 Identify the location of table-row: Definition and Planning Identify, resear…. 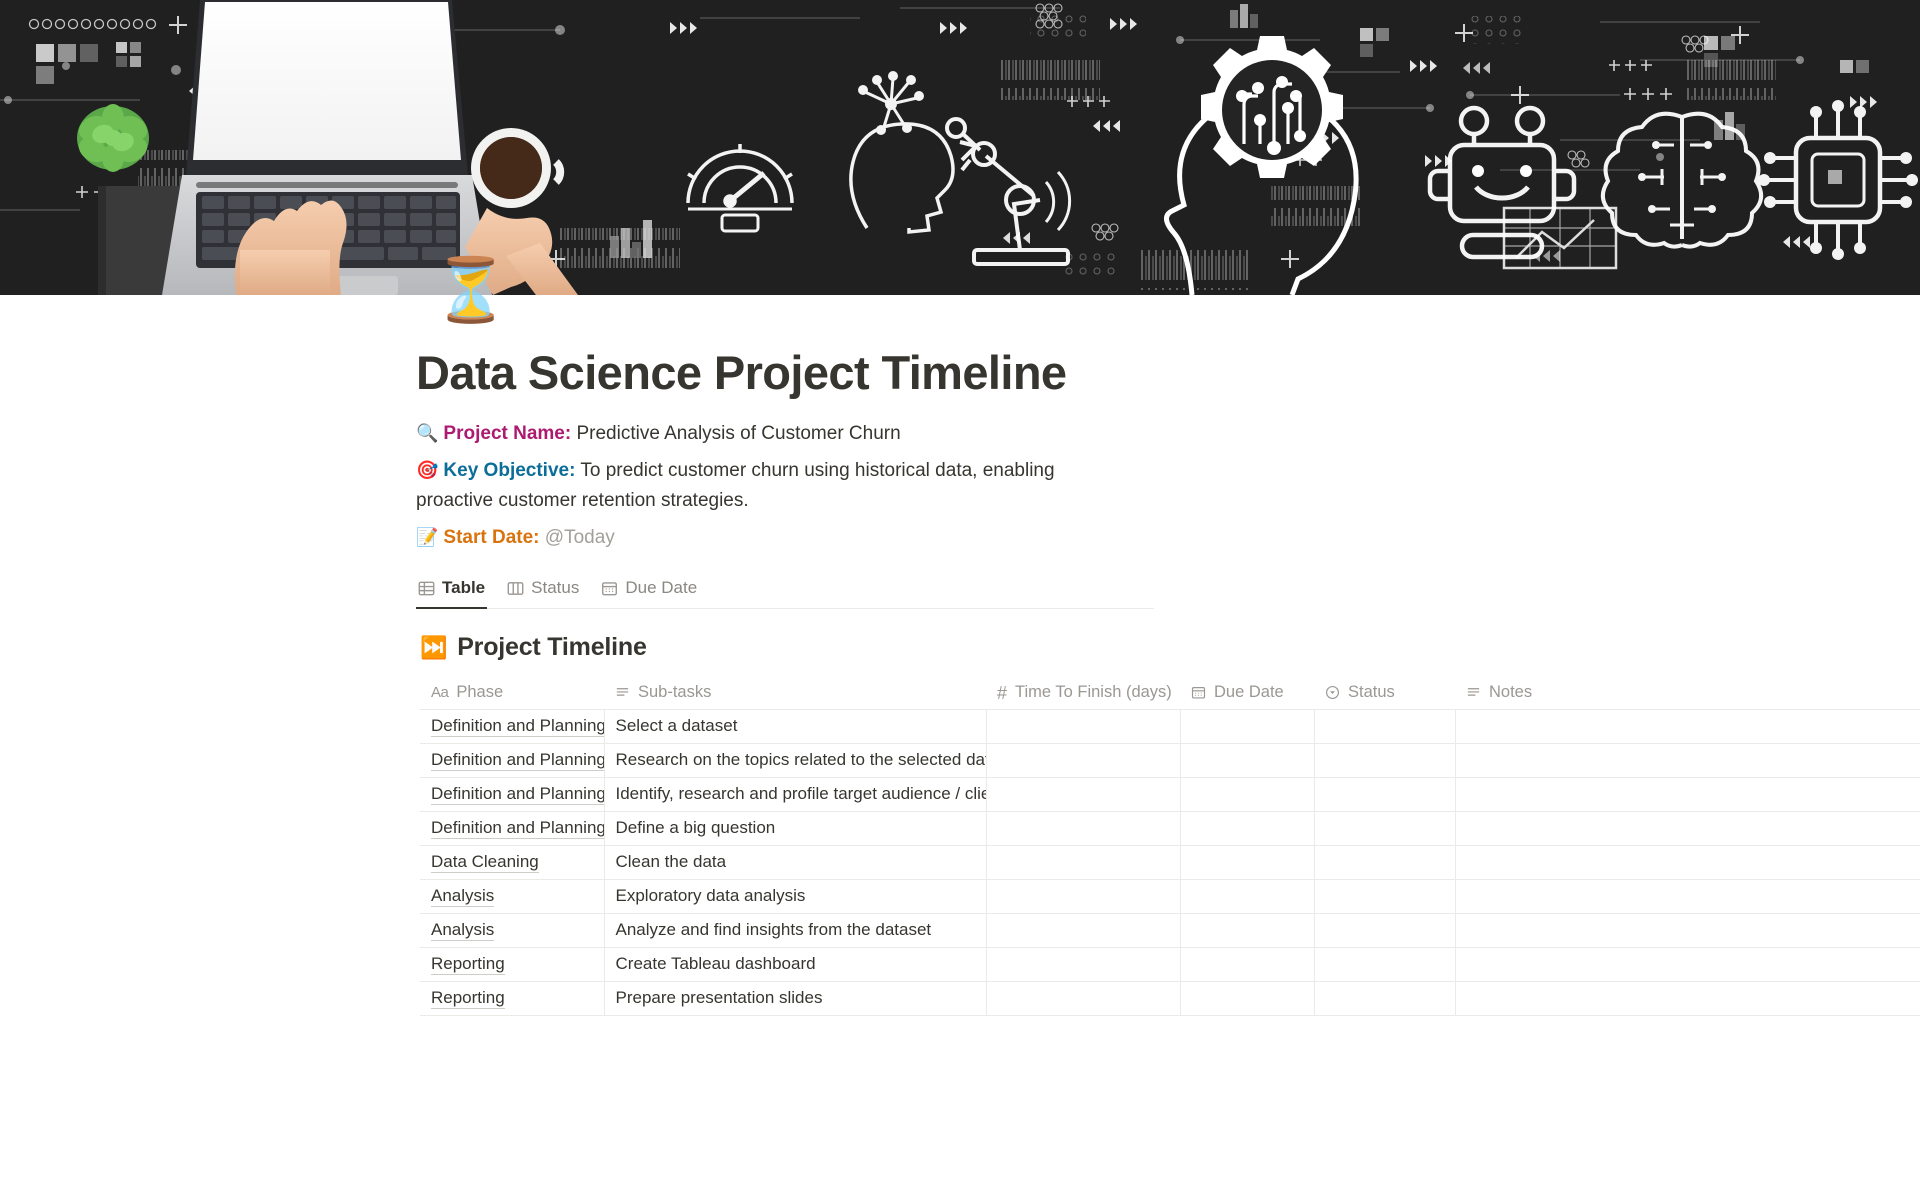
(1170, 794).